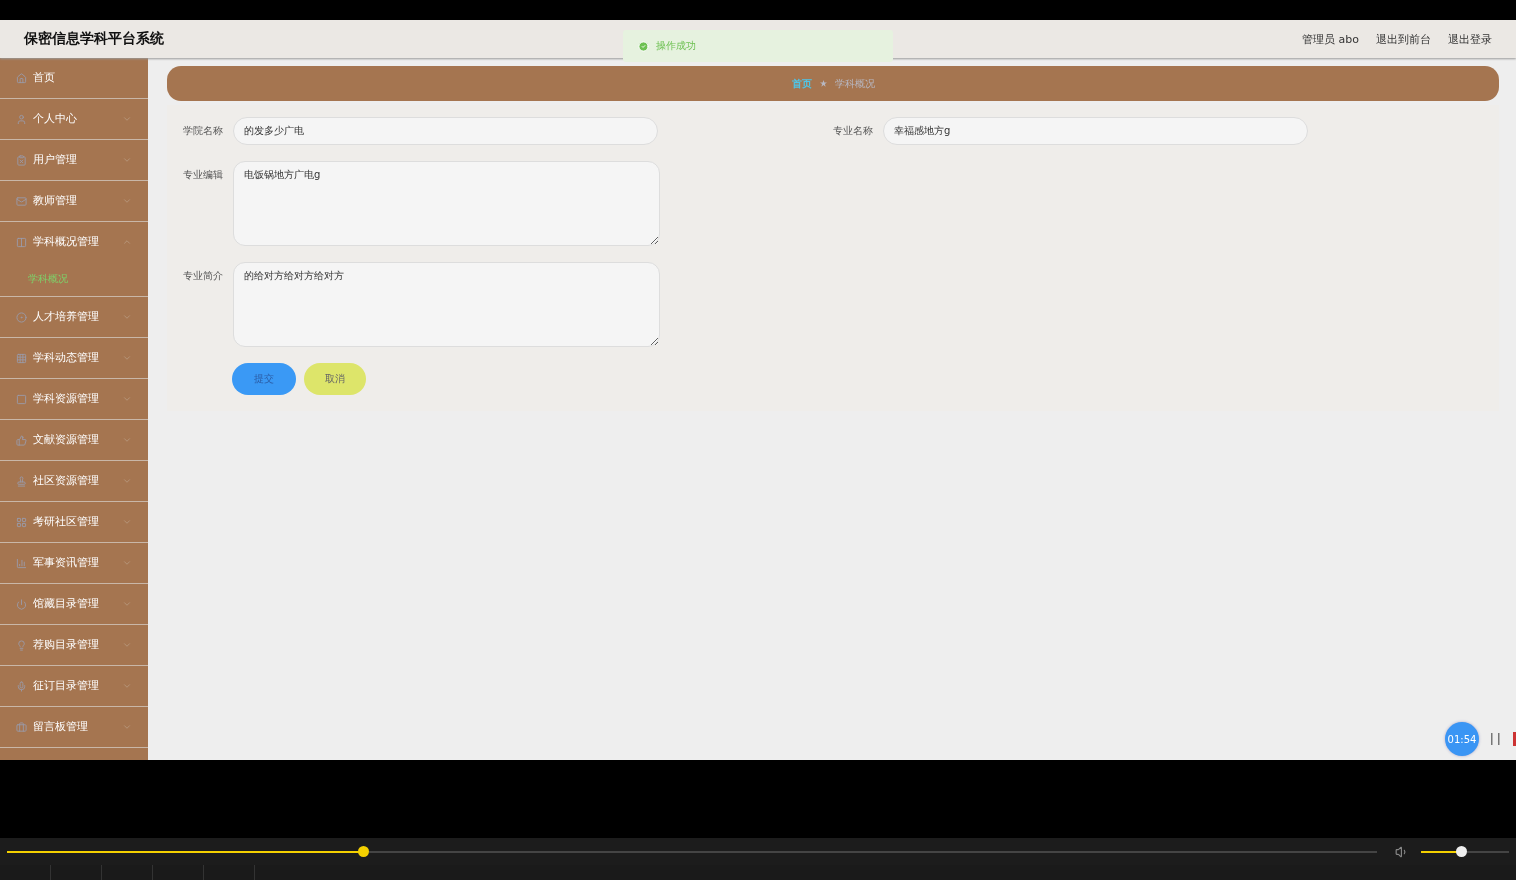 The image size is (1516, 880). I want to click on menu-label: 留言板管理, so click(61, 727).